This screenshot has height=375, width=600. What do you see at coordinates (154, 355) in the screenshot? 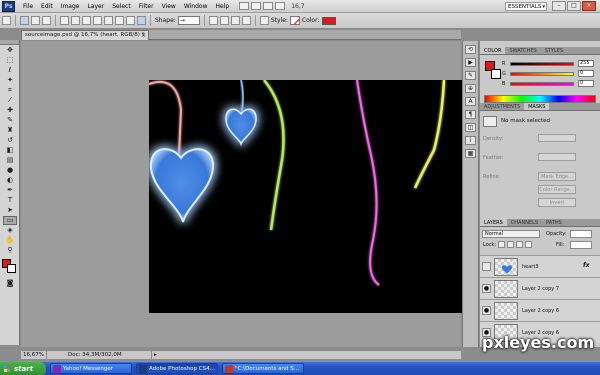
I see `status-menu-arrow-icon: ▸` at bounding box center [154, 355].